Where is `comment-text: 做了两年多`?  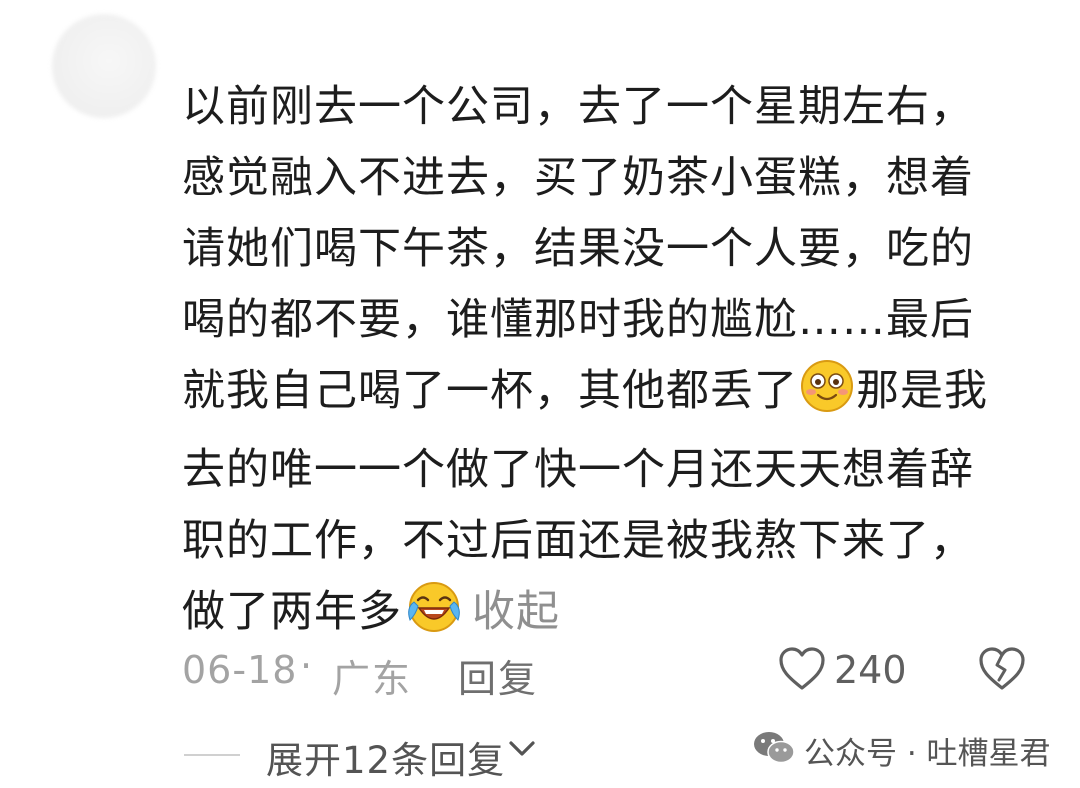 comment-text: 做了两年多 is located at coordinates (292, 612).